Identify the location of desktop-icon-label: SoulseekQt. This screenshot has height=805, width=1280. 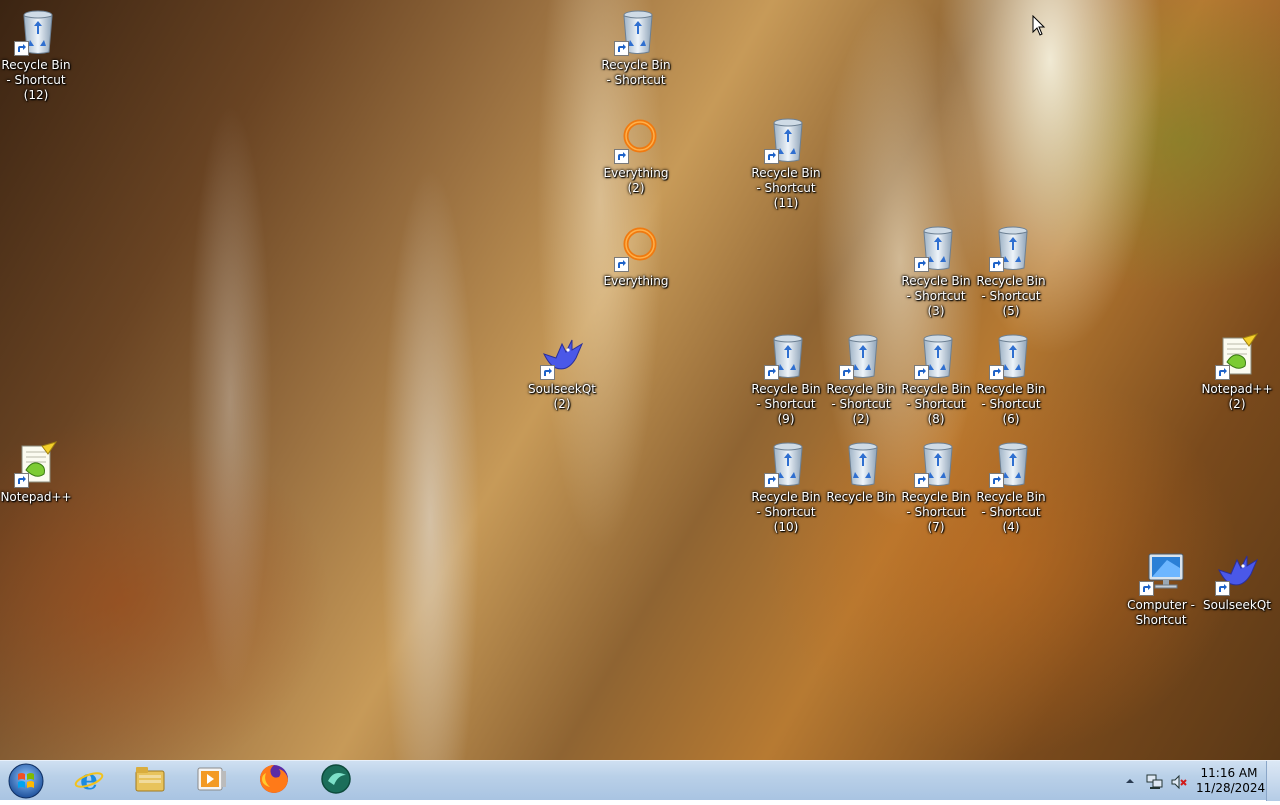
(1236, 605).